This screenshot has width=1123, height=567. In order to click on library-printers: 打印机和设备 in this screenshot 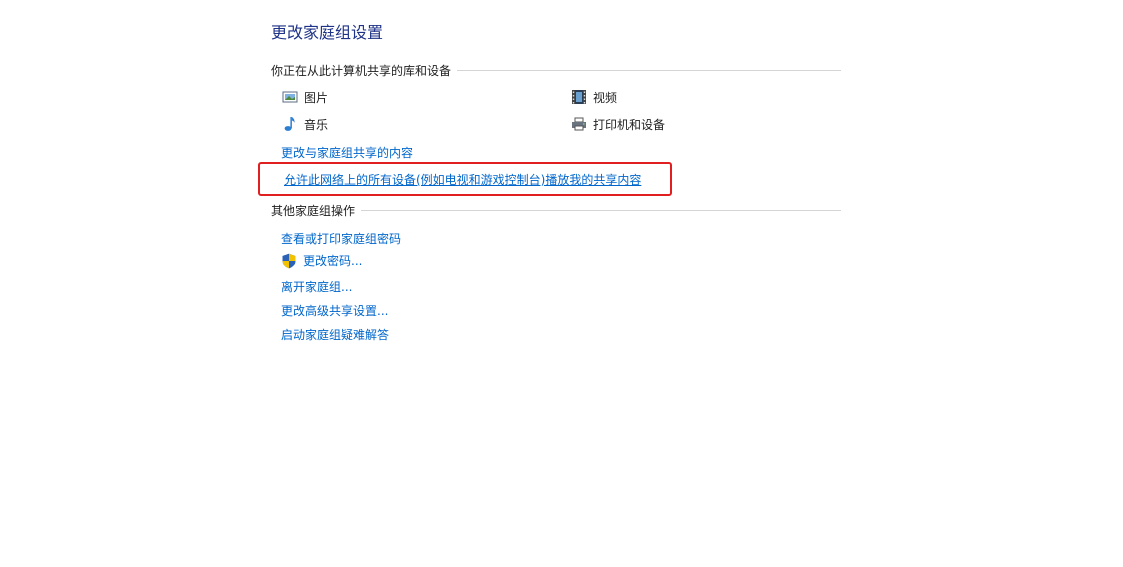, I will do `click(618, 124)`.